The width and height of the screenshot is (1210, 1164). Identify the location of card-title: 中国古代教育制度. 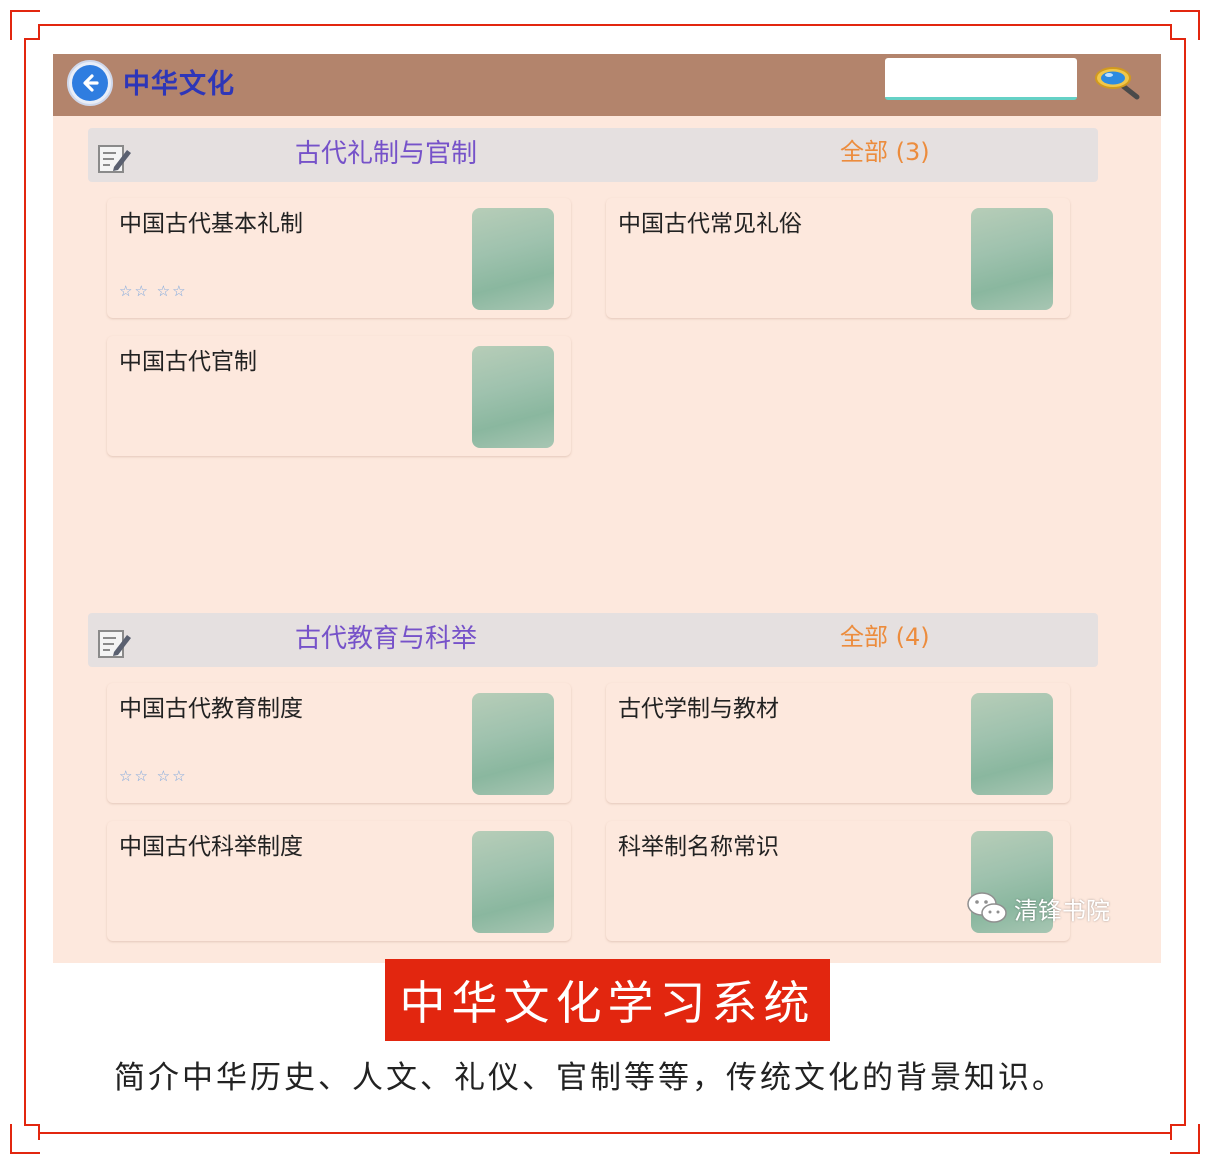
(211, 709).